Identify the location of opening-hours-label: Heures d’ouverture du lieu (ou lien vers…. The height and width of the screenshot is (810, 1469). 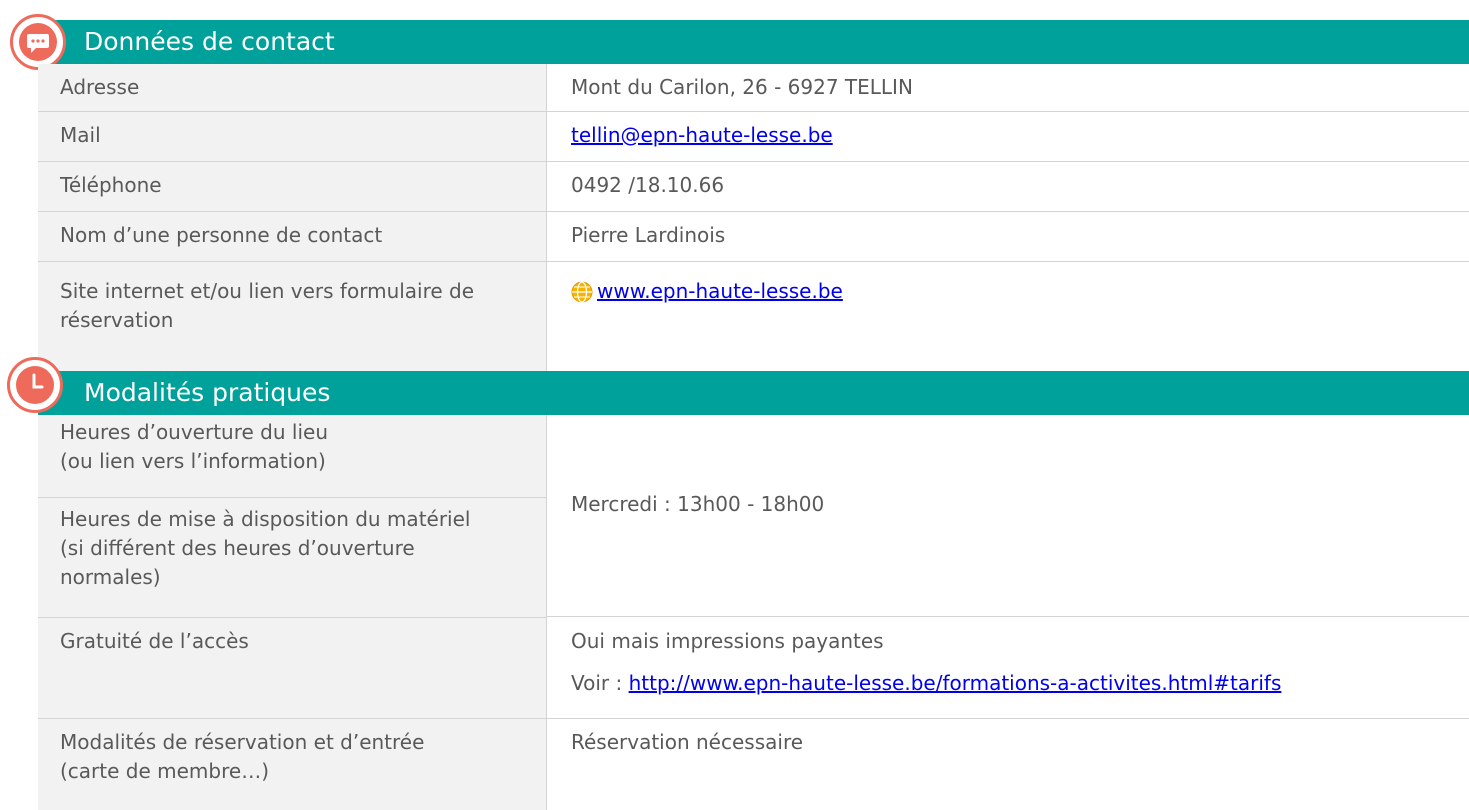
(292, 456).